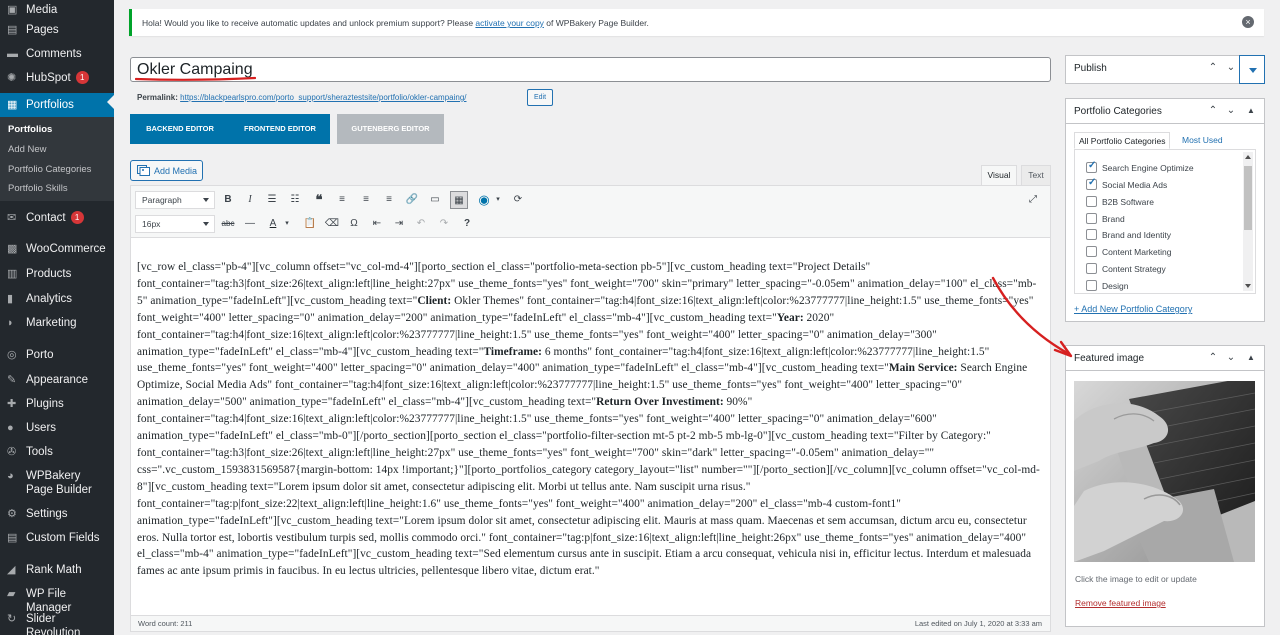 The width and height of the screenshot is (1280, 635). Describe the element at coordinates (228, 200) in the screenshot. I see `bold-icon: B` at that location.